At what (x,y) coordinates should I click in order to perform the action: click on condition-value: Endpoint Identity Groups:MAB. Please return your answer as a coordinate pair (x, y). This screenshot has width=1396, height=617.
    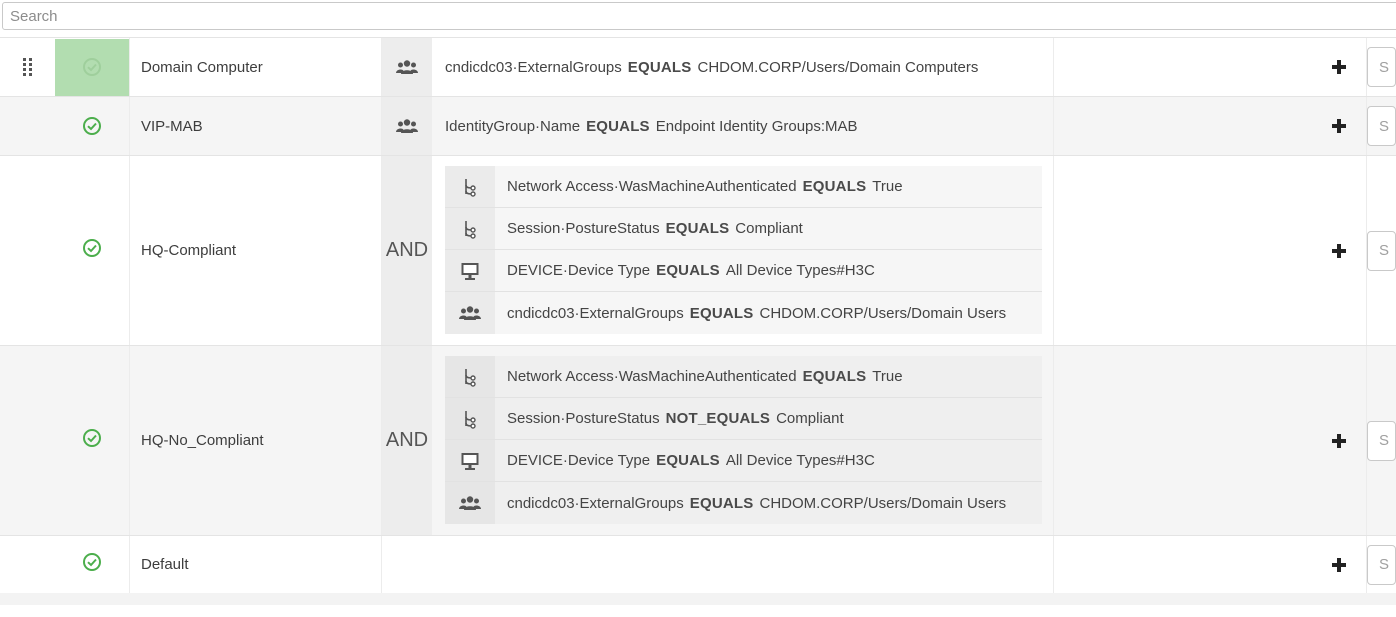
    Looking at the image, I should click on (756, 126).